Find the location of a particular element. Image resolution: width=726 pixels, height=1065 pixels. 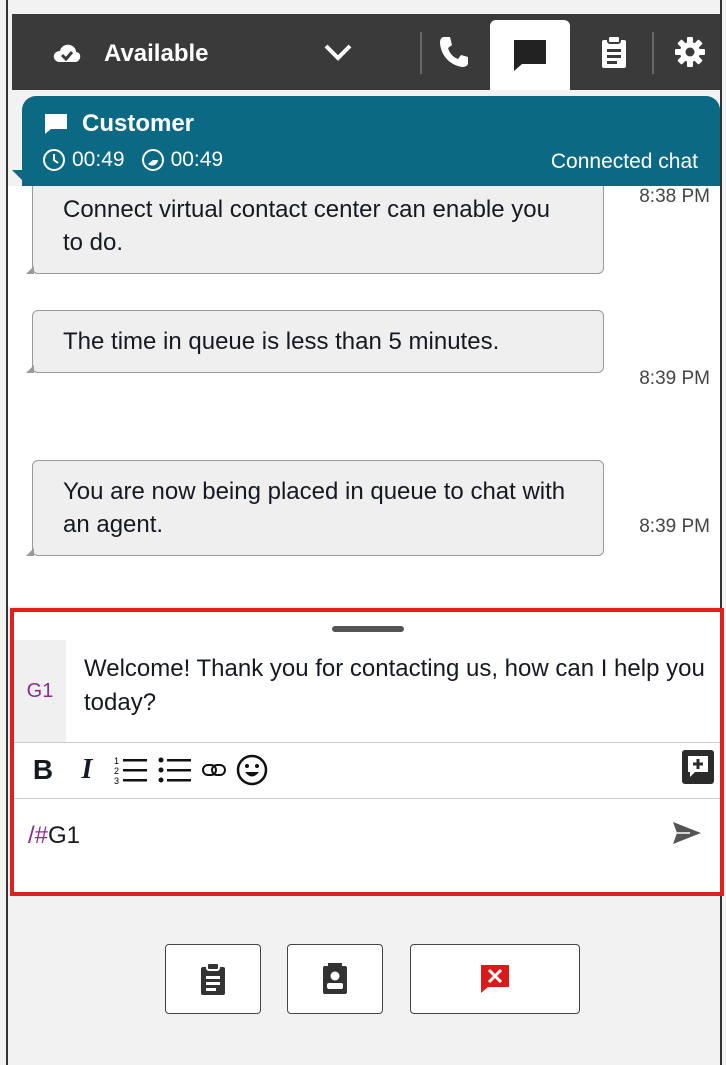

italic-button: I is located at coordinates (87, 770).